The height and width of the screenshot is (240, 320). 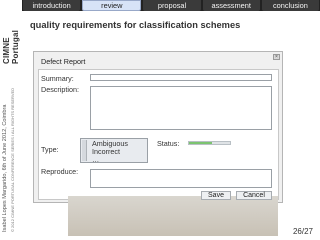 I want to click on status-progress-bar, so click(x=209, y=143).